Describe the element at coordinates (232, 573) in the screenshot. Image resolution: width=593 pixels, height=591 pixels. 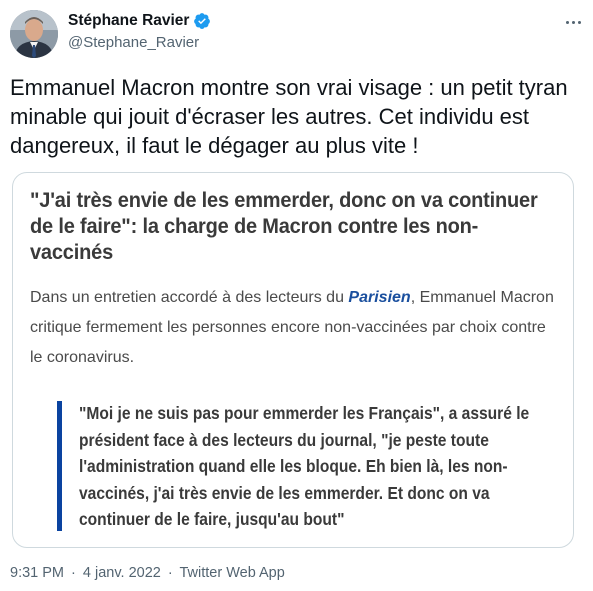
I see `tweet-source: Twitter Web App` at that location.